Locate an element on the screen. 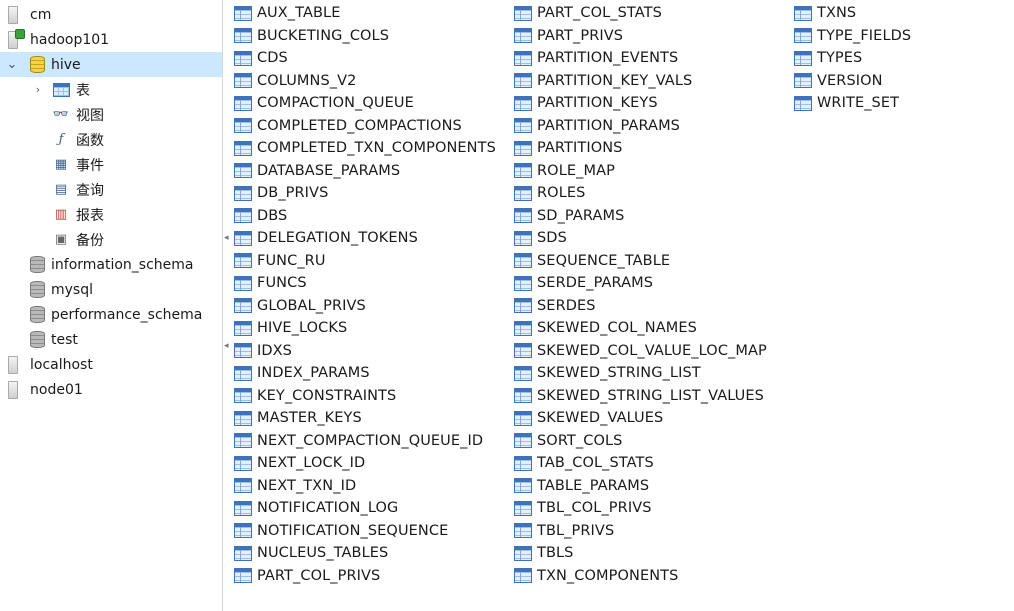 This screenshot has height=611, width=1014. table-name: VERSION is located at coordinates (850, 80).